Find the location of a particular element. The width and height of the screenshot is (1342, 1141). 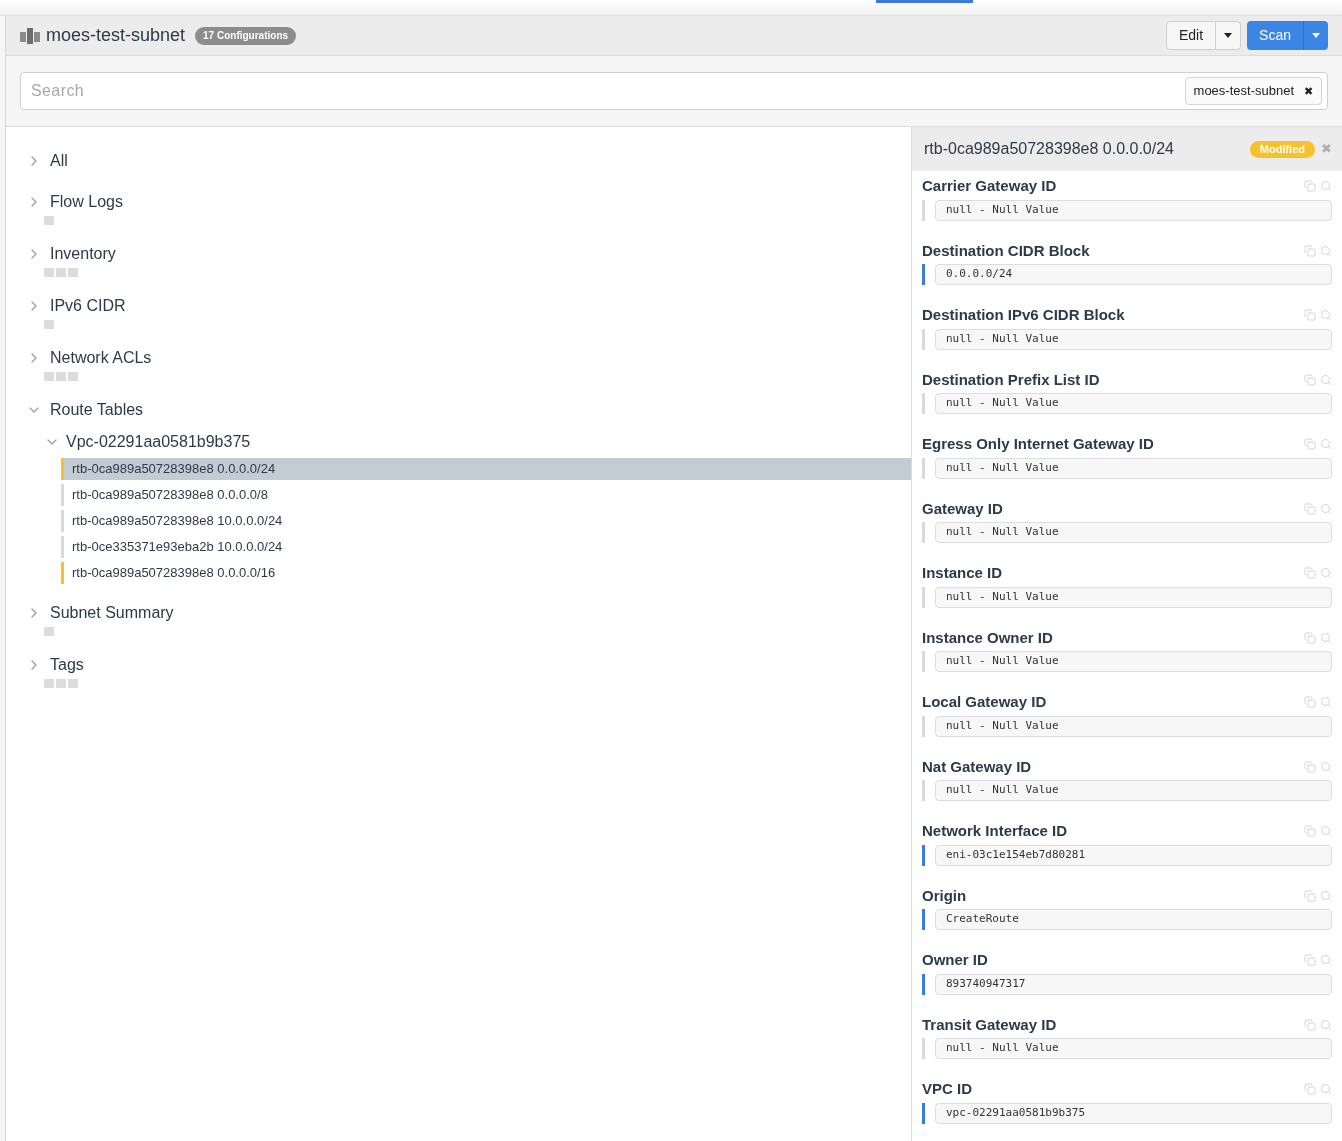

tree-category: Subnet Summary is located at coordinates (112, 613).